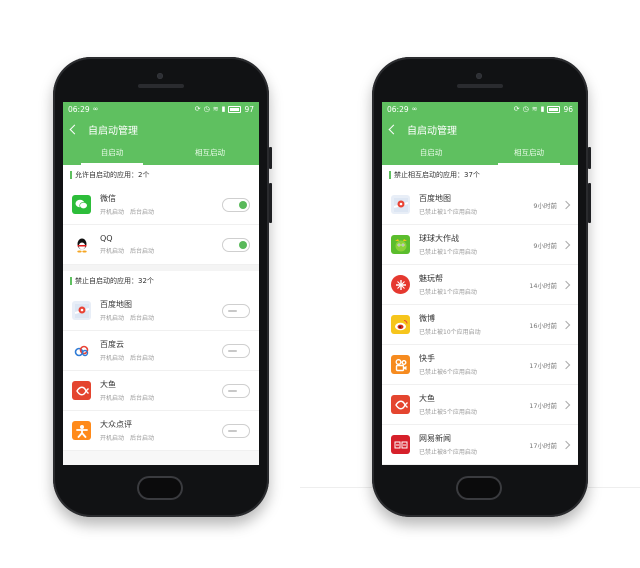  What do you see at coordinates (543, 285) in the screenshot?
I see `last-time: 14小时前` at bounding box center [543, 285].